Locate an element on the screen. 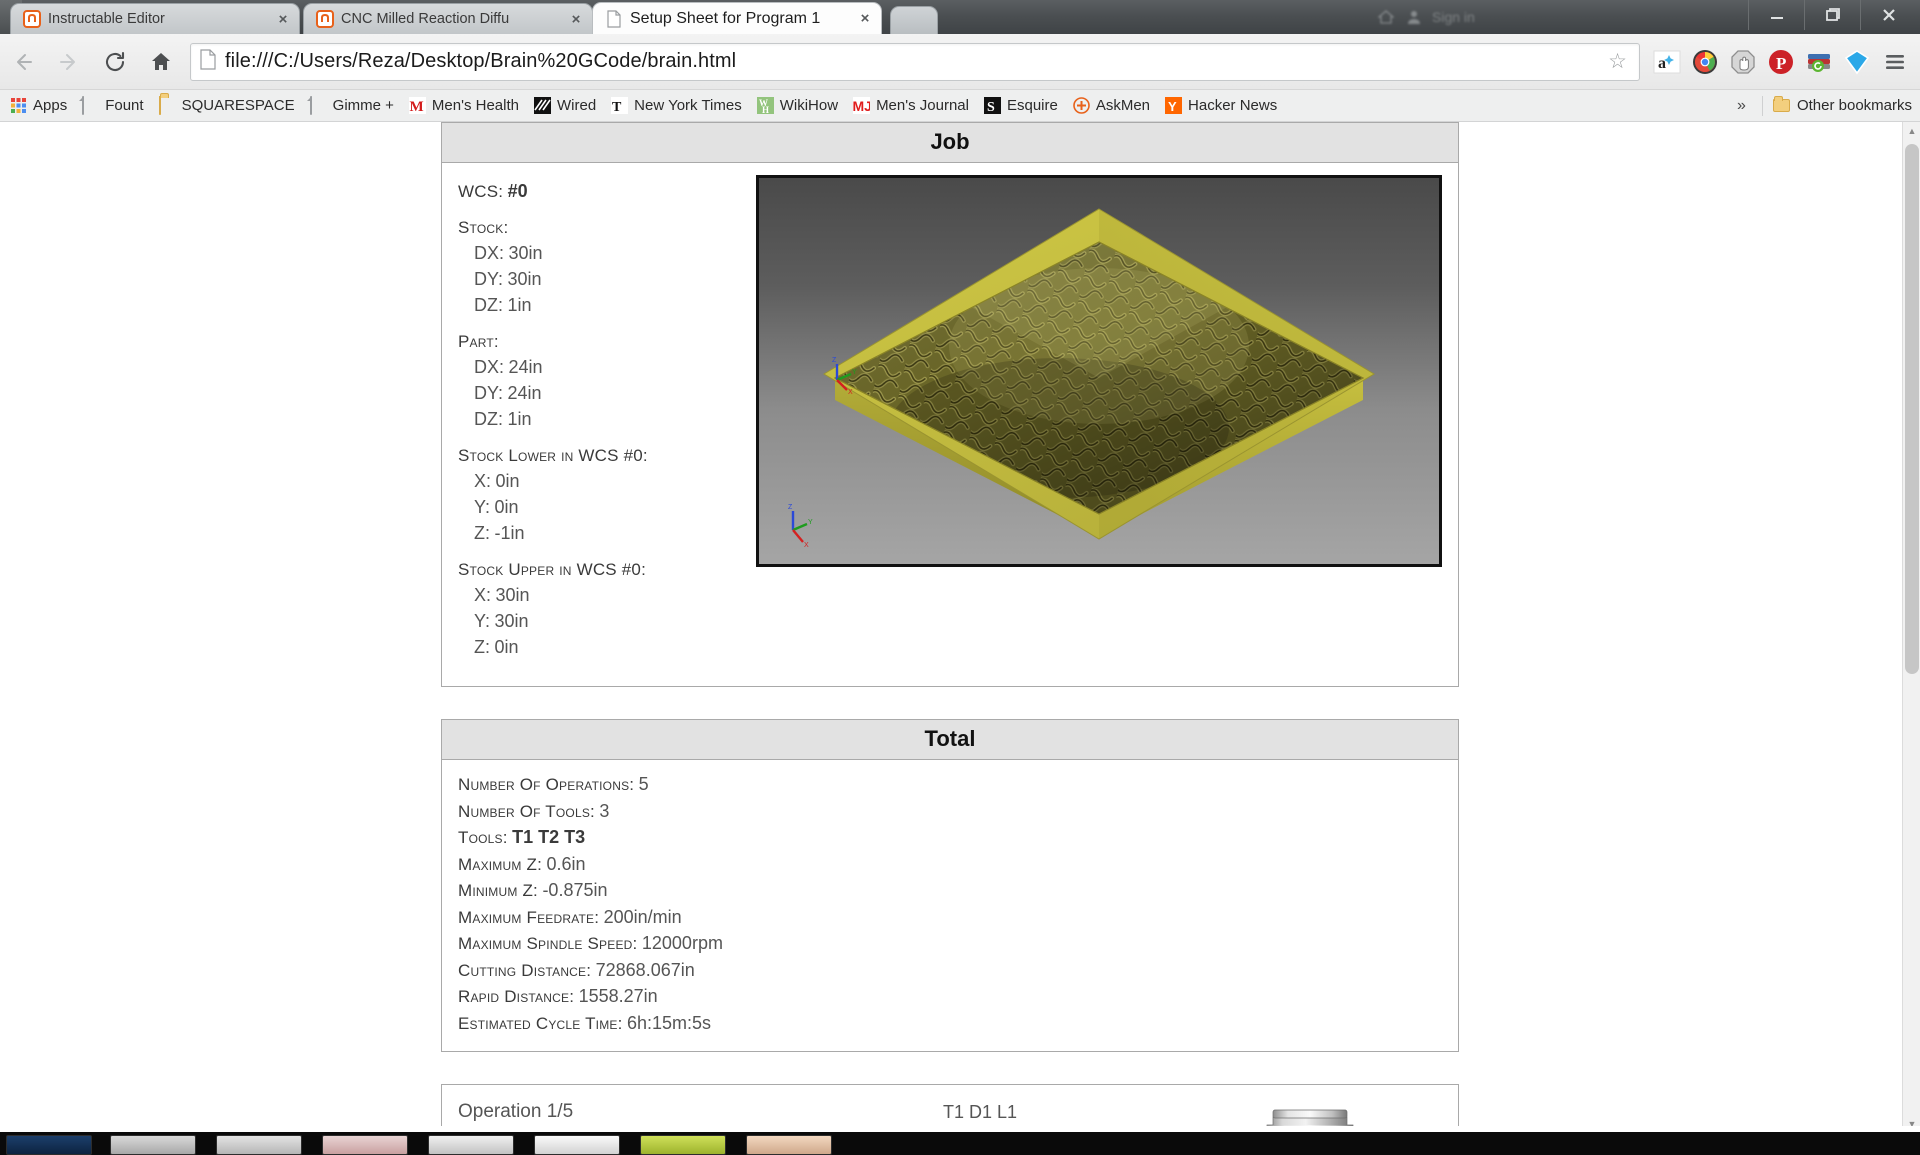 The height and width of the screenshot is (1155, 1920). bookmarks-overflow-button: » is located at coordinates (1741, 106).